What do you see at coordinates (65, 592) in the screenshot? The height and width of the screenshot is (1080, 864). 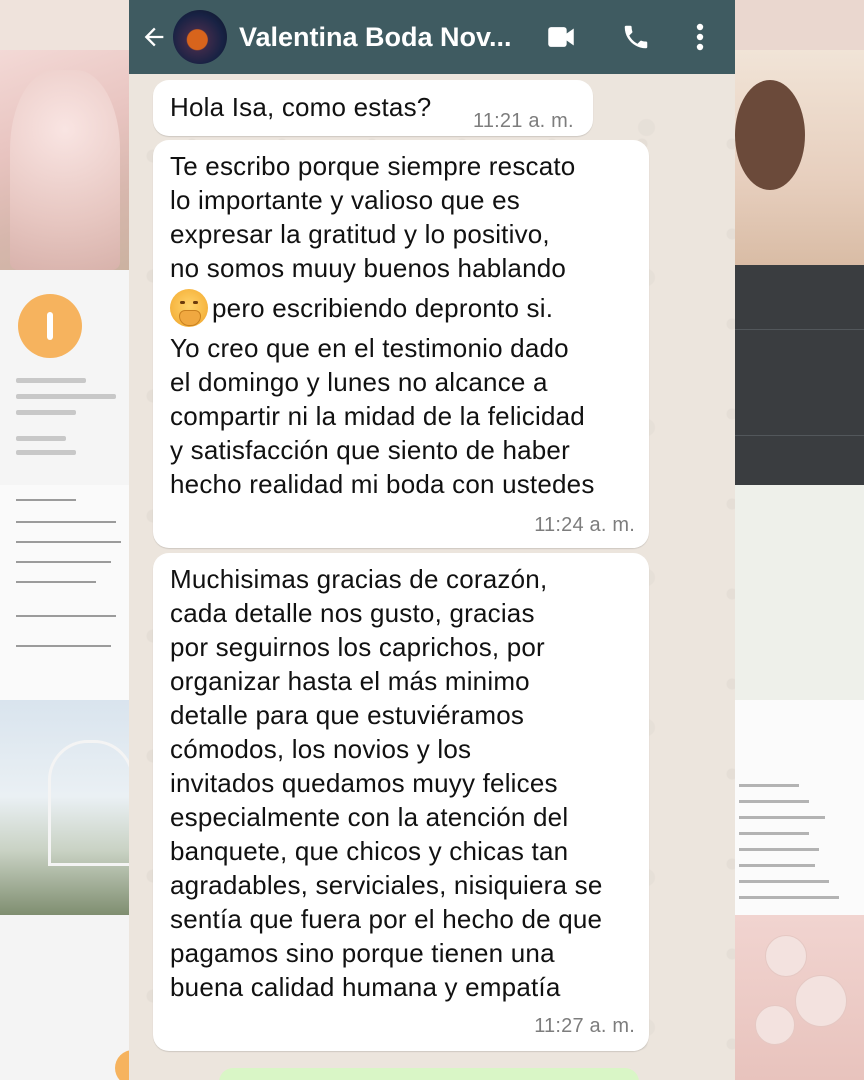 I see `collage-handwritten-note` at bounding box center [65, 592].